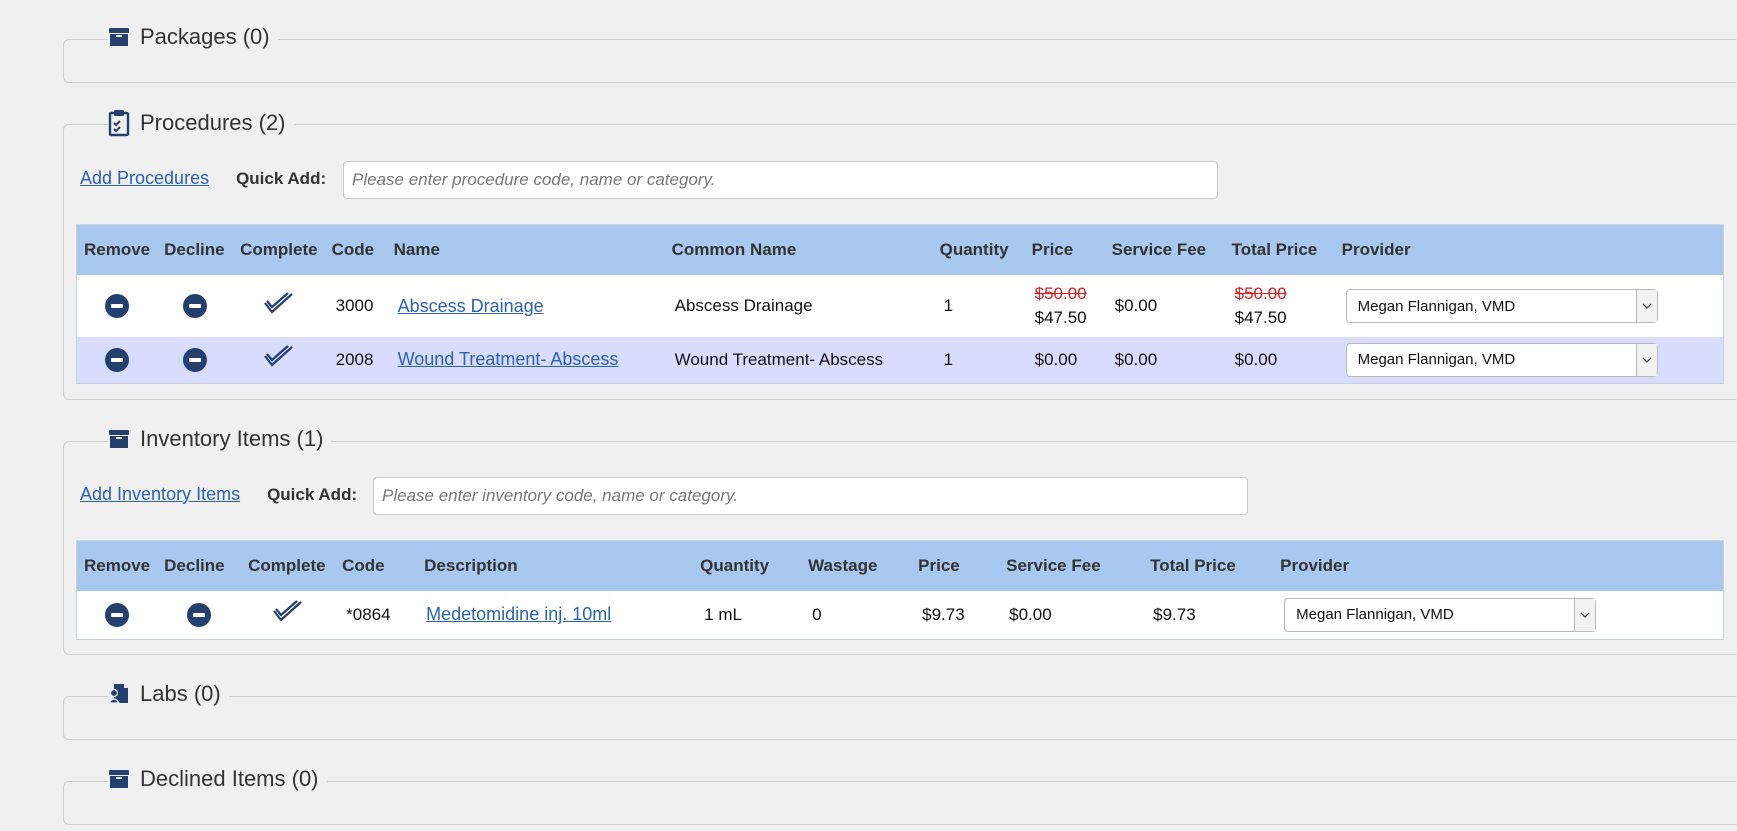 The image size is (1737, 831). I want to click on procedure-name-link: Abscess Drainage, so click(471, 306).